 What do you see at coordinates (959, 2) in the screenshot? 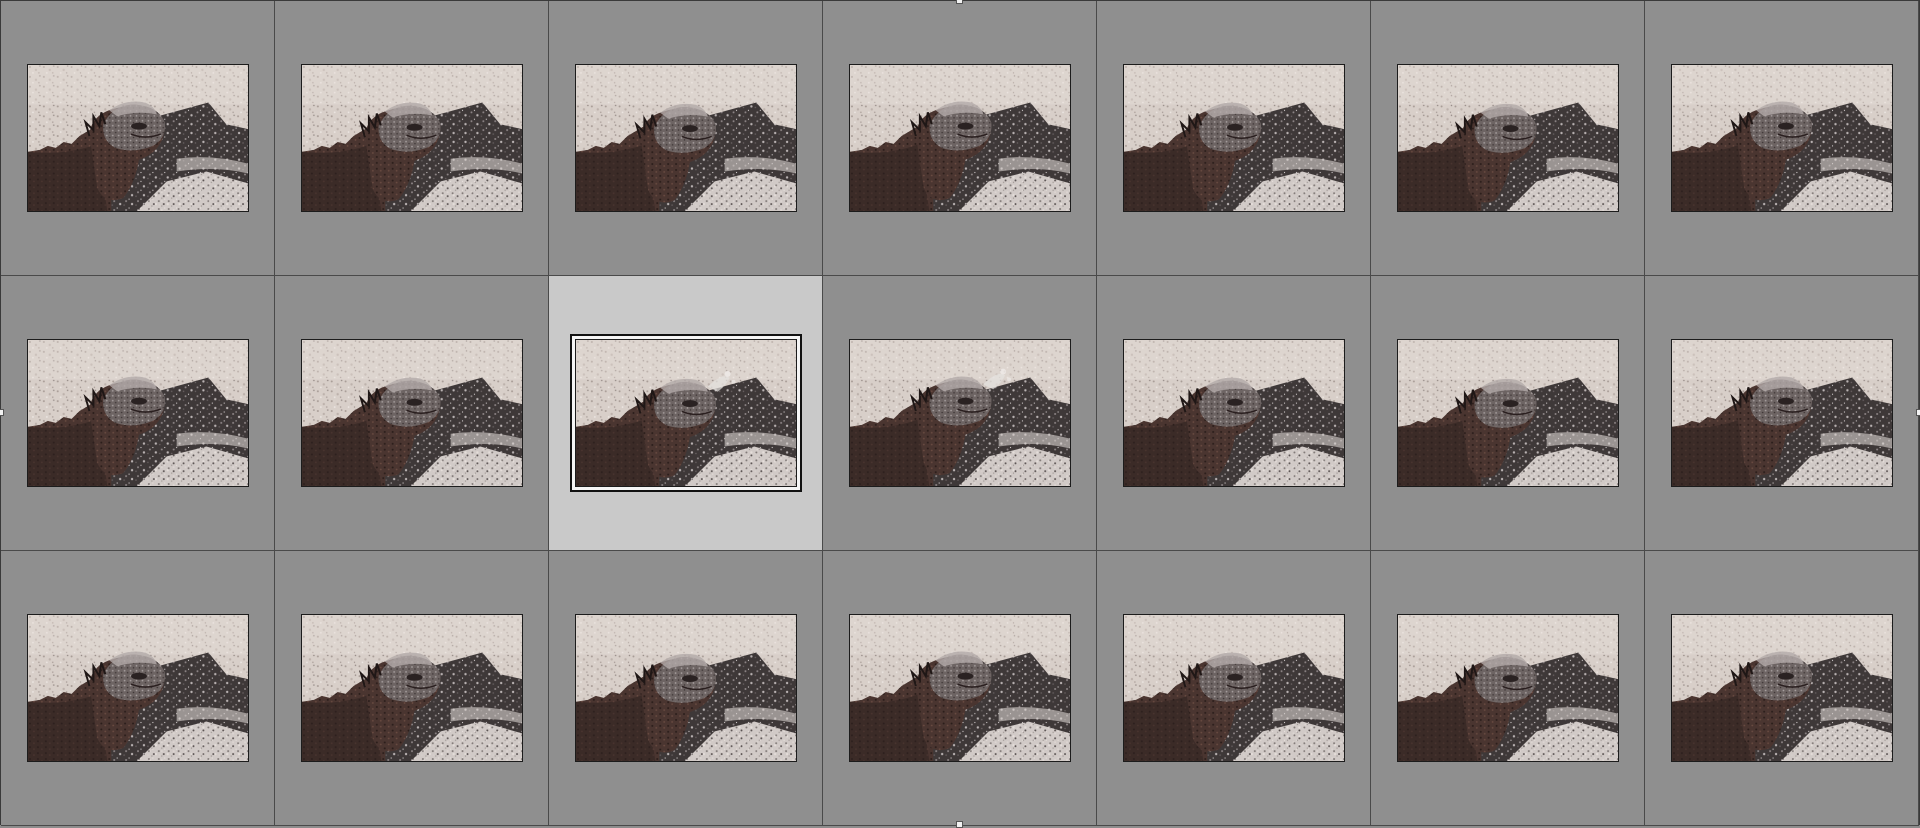
I see `resize-handle-top` at bounding box center [959, 2].